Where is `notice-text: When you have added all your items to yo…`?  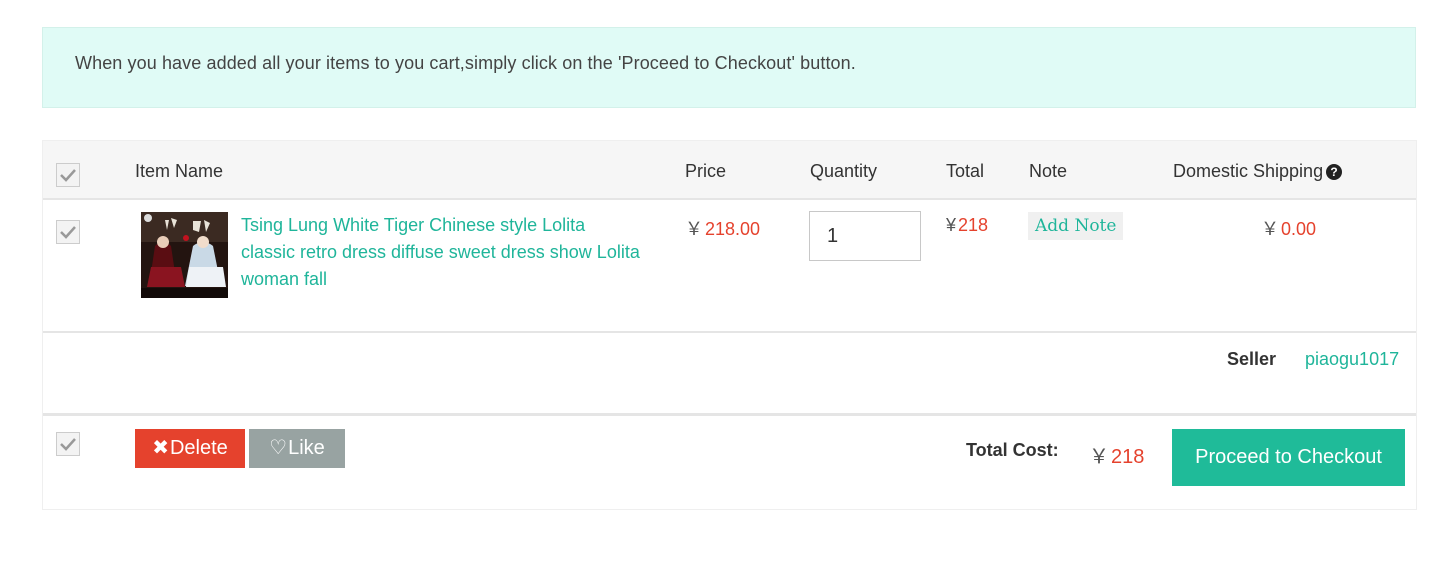
notice-text: When you have added all your items to yo… is located at coordinates (465, 63).